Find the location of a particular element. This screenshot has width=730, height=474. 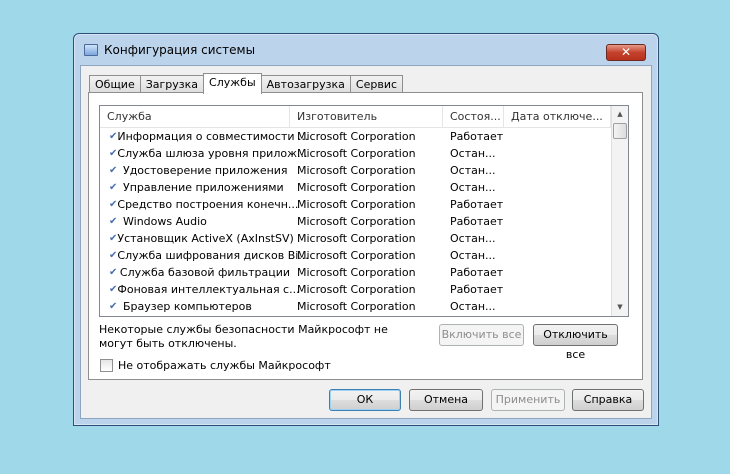

service-name: Установщик ActiveX (AxInstSV) is located at coordinates (205, 238).